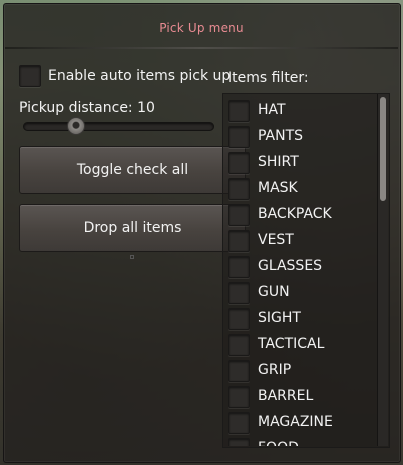 This screenshot has width=403, height=465. What do you see at coordinates (118, 126) in the screenshot?
I see `pickup-distance-slider` at bounding box center [118, 126].